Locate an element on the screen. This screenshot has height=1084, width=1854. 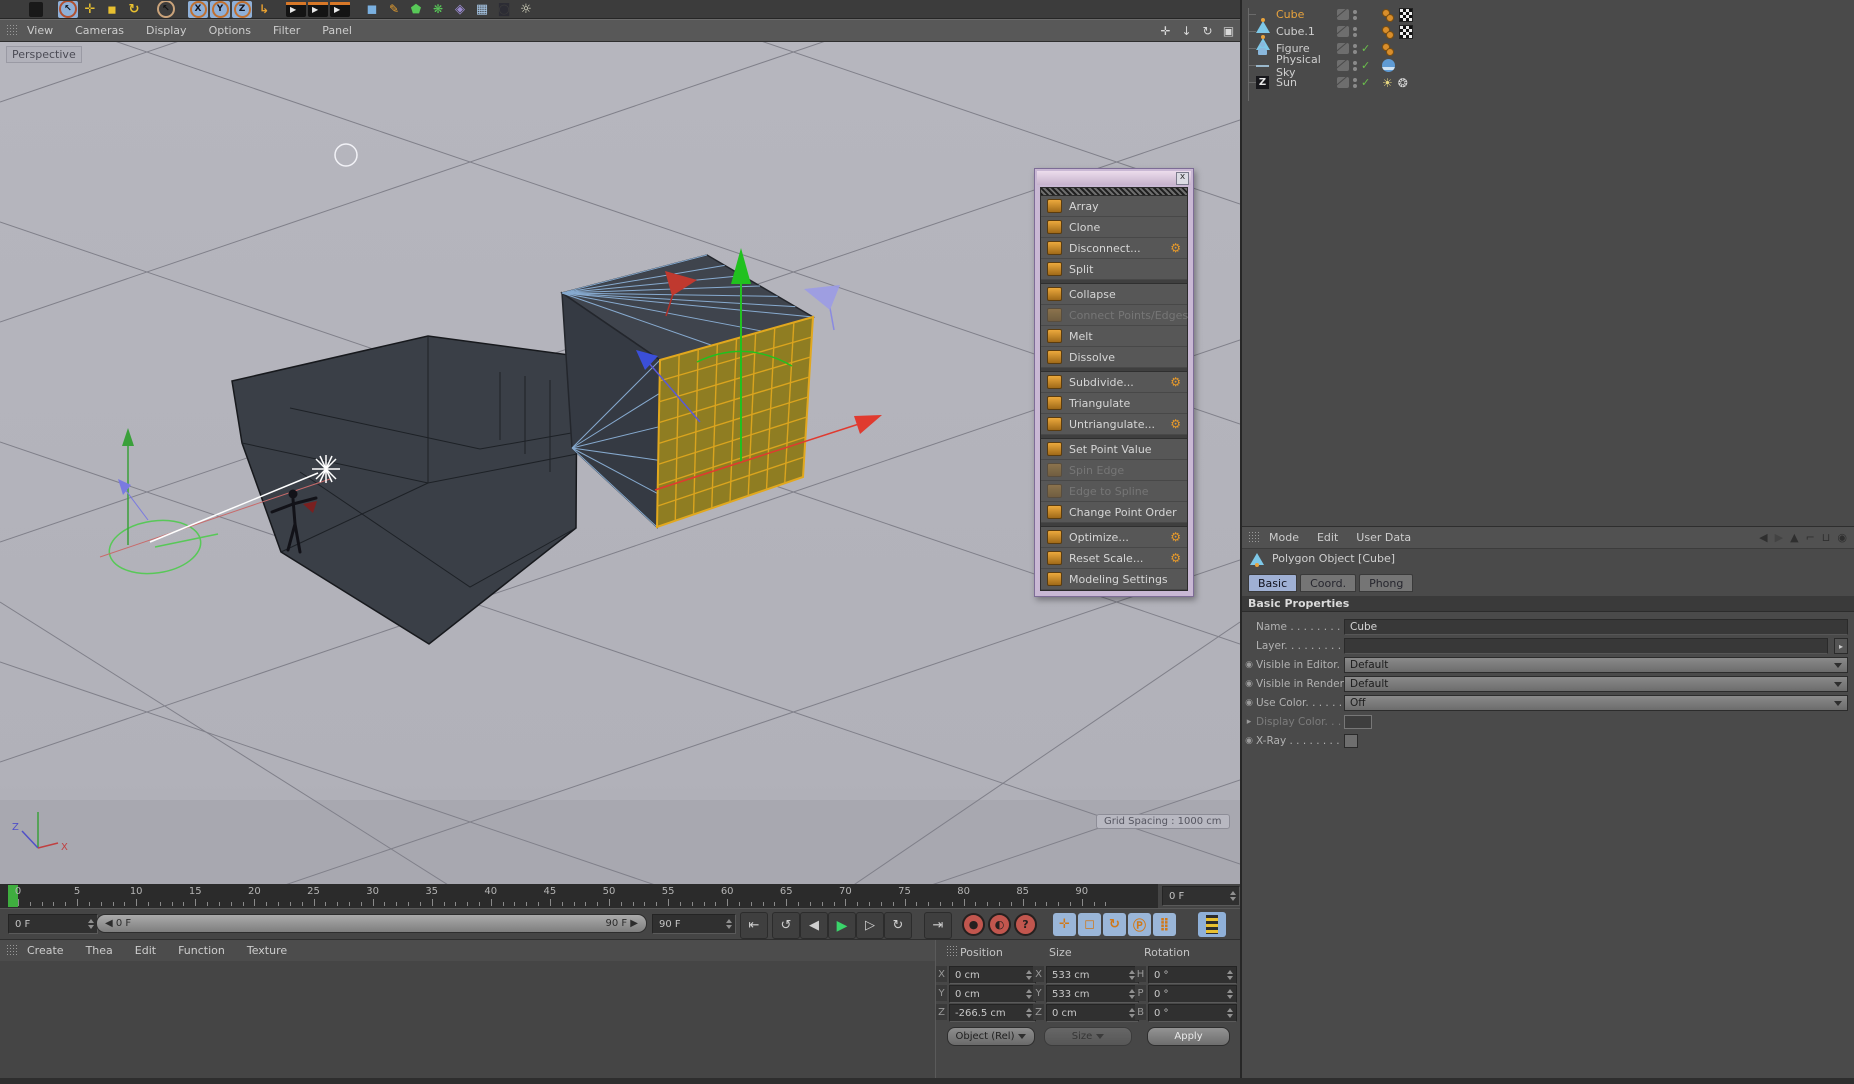
layer-browse-icon: ▸ is located at coordinates (1841, 646).